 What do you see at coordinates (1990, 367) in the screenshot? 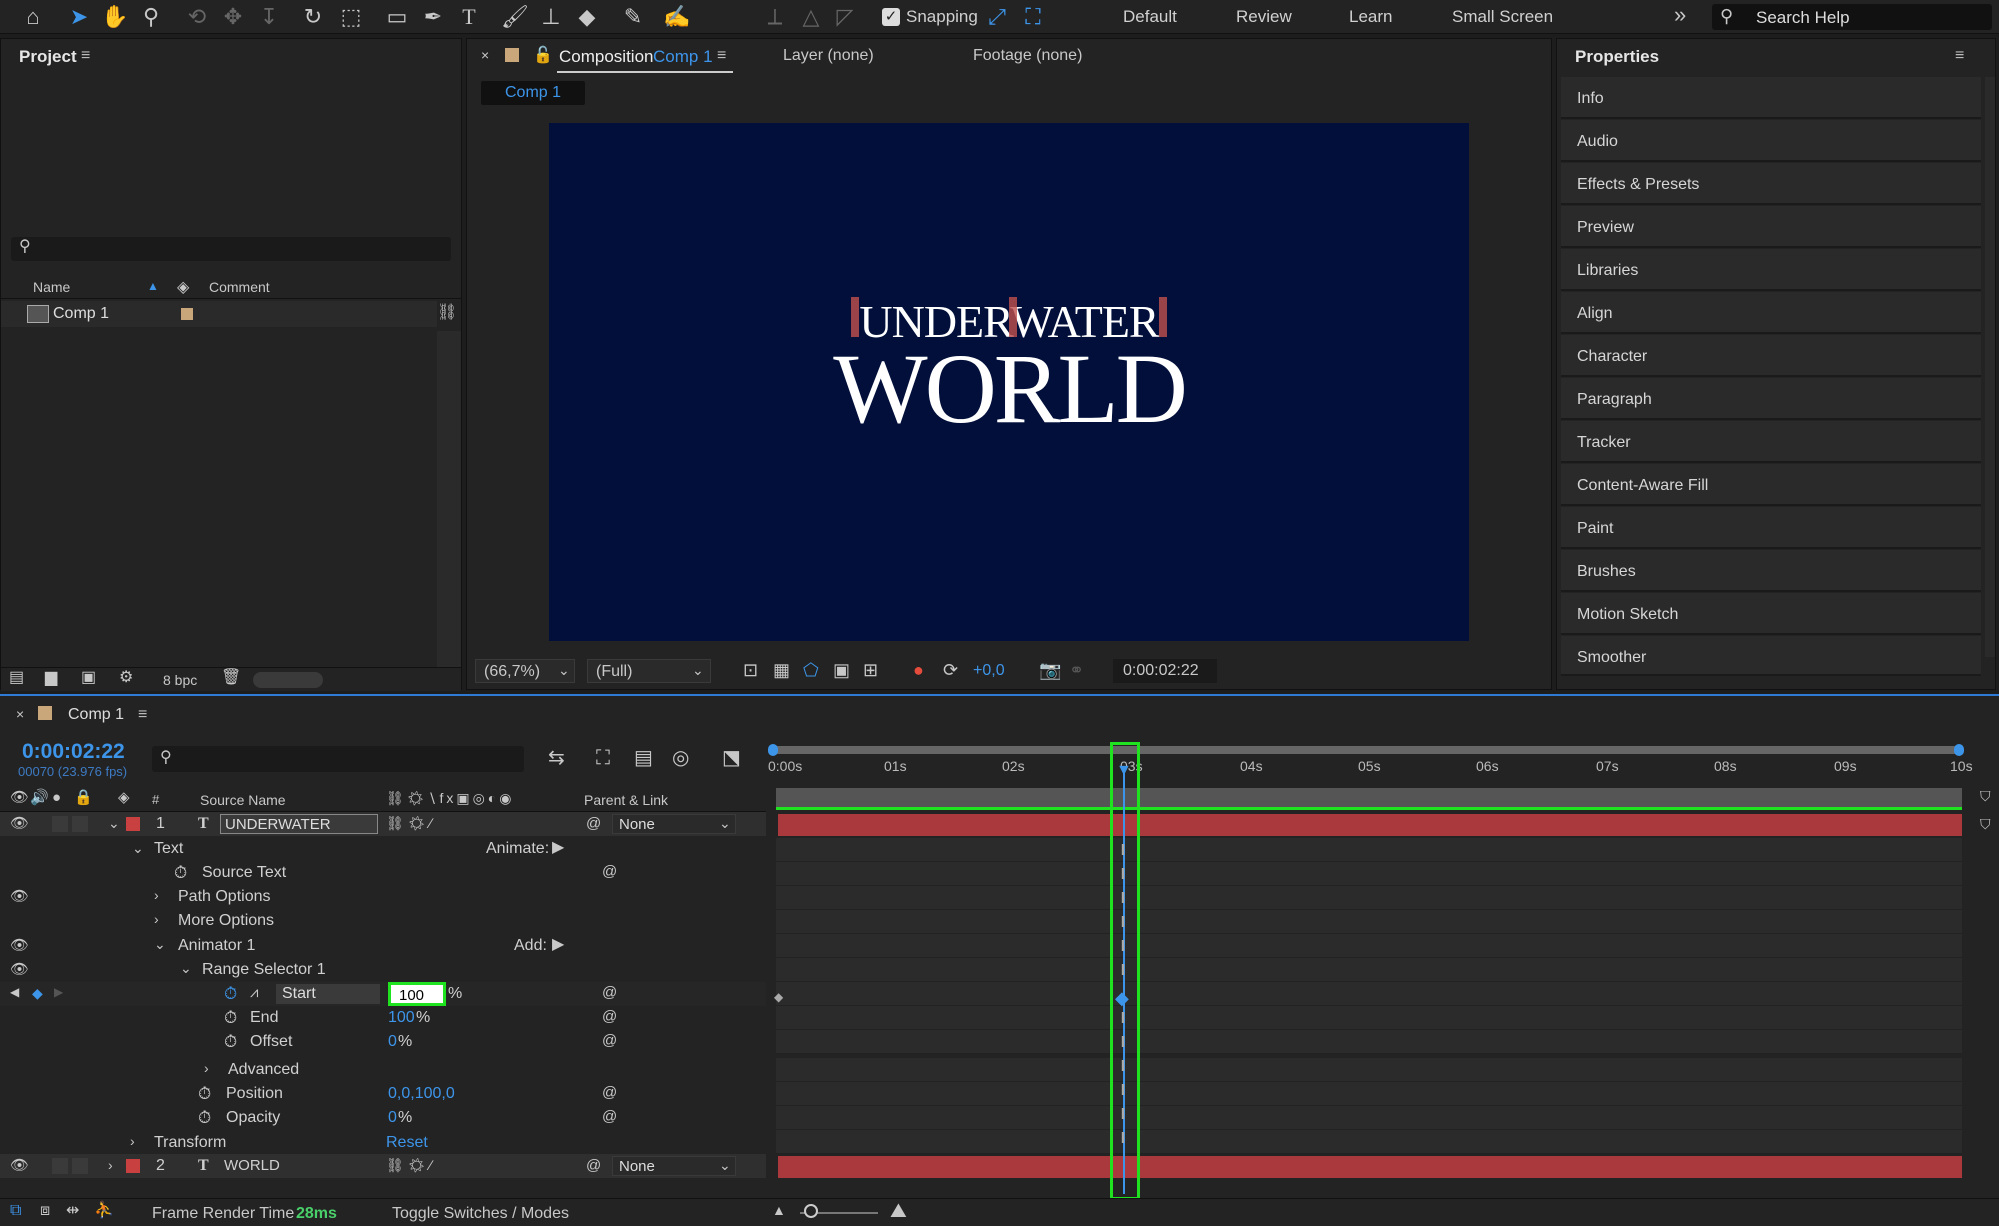
I see `properties-scrollbar` at bounding box center [1990, 367].